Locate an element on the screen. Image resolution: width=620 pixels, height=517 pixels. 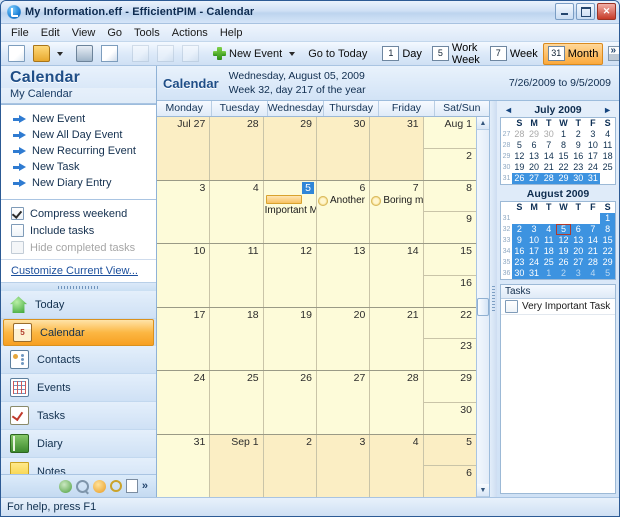
mini-day: 12 is located at coordinates (519, 156).